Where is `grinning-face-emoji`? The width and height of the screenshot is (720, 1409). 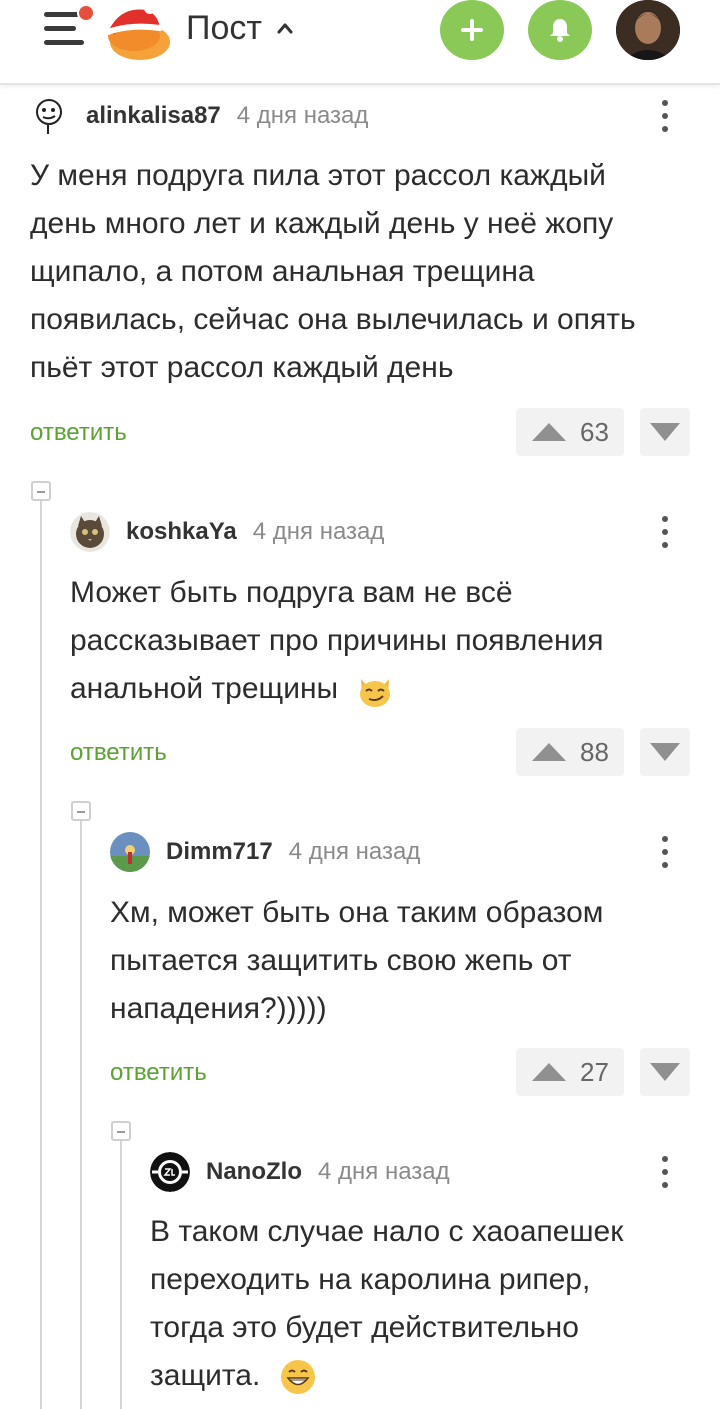
grinning-face-emoji is located at coordinates (297, 1377).